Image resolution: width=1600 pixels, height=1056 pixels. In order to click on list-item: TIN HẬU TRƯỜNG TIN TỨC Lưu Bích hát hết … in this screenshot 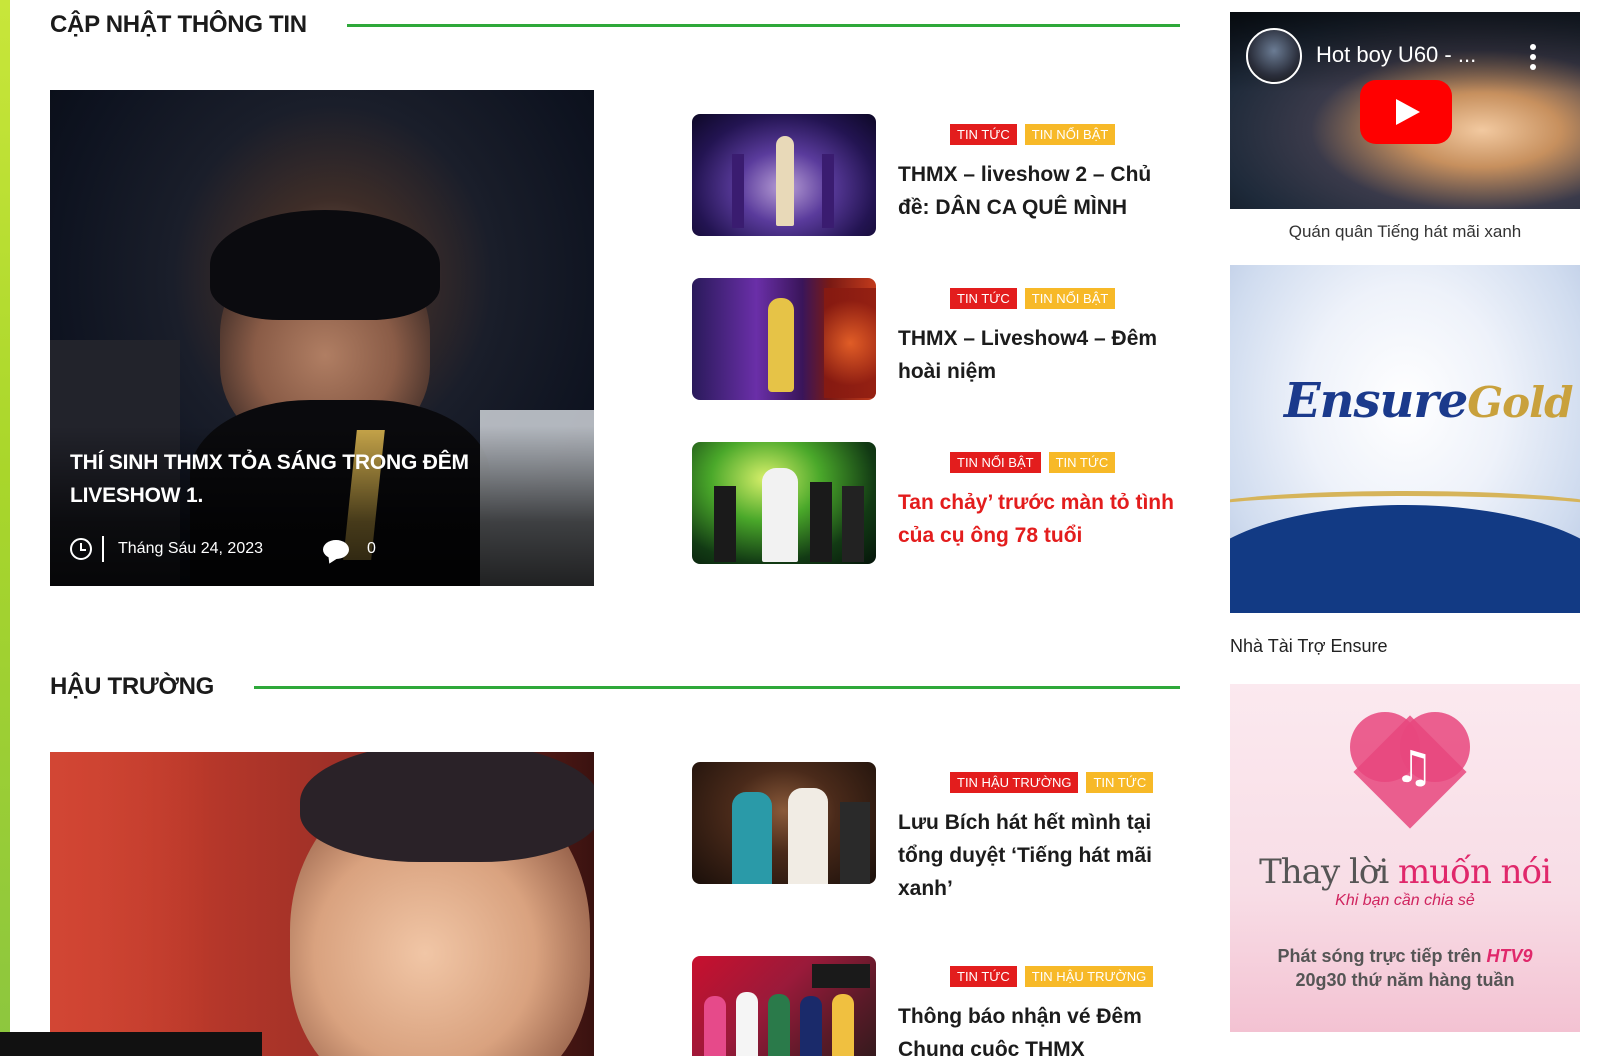, I will do `click(936, 847)`.